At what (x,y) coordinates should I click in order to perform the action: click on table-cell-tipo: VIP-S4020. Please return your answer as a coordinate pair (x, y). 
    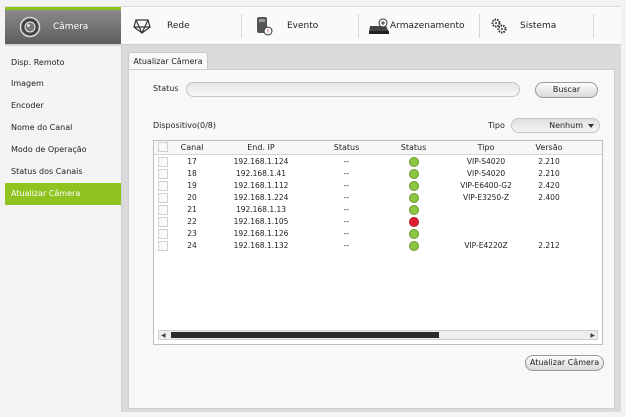
    Looking at the image, I should click on (486, 173).